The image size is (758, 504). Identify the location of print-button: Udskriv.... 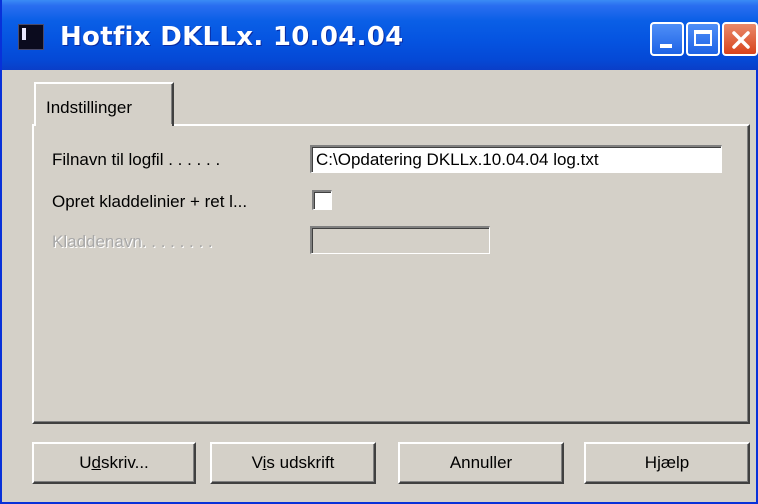
(114, 463).